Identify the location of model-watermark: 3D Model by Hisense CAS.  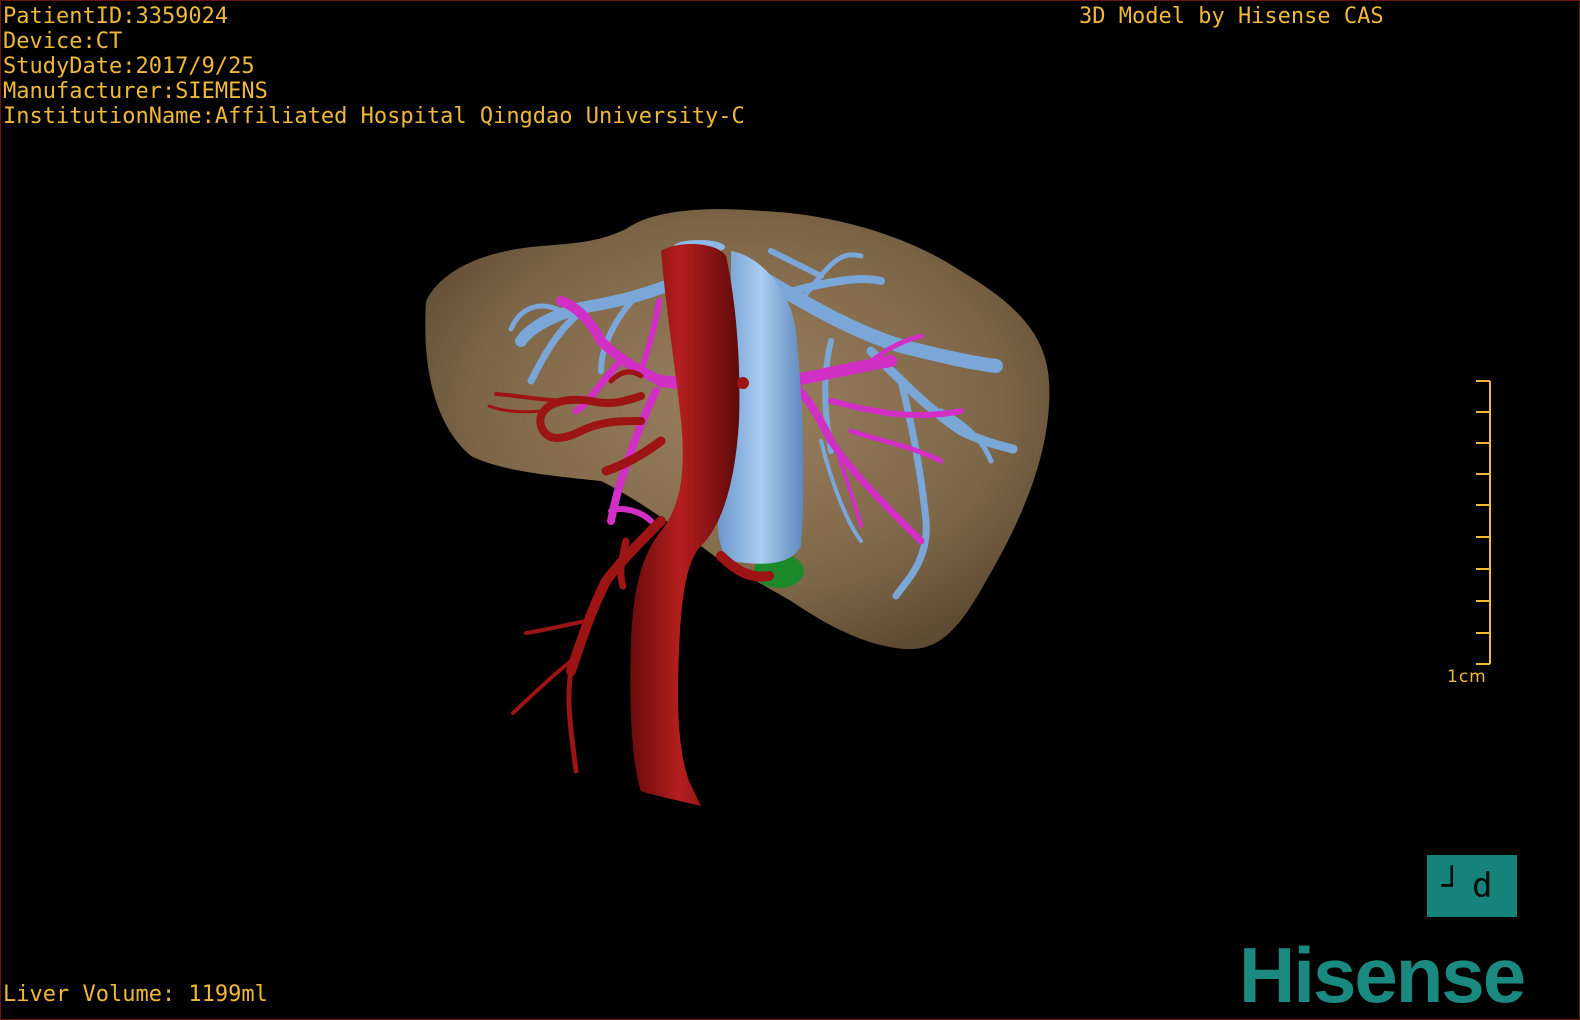
(1231, 16).